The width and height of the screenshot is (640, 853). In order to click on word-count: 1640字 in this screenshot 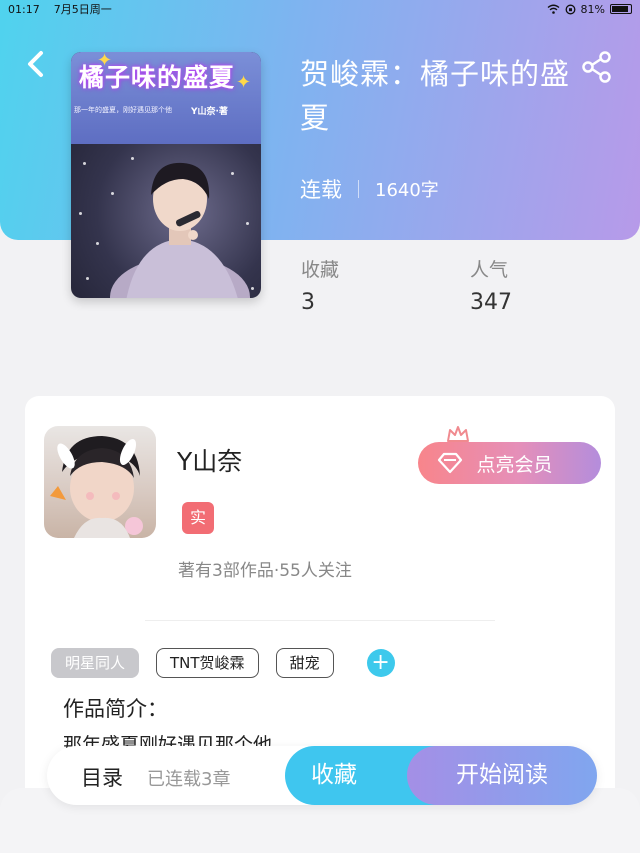, I will do `click(407, 190)`.